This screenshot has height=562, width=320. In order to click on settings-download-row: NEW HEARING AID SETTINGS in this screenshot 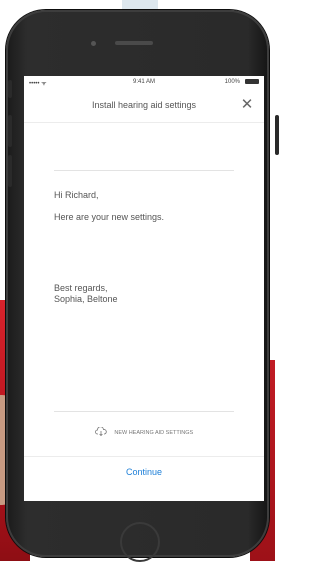, I will do `click(144, 433)`.